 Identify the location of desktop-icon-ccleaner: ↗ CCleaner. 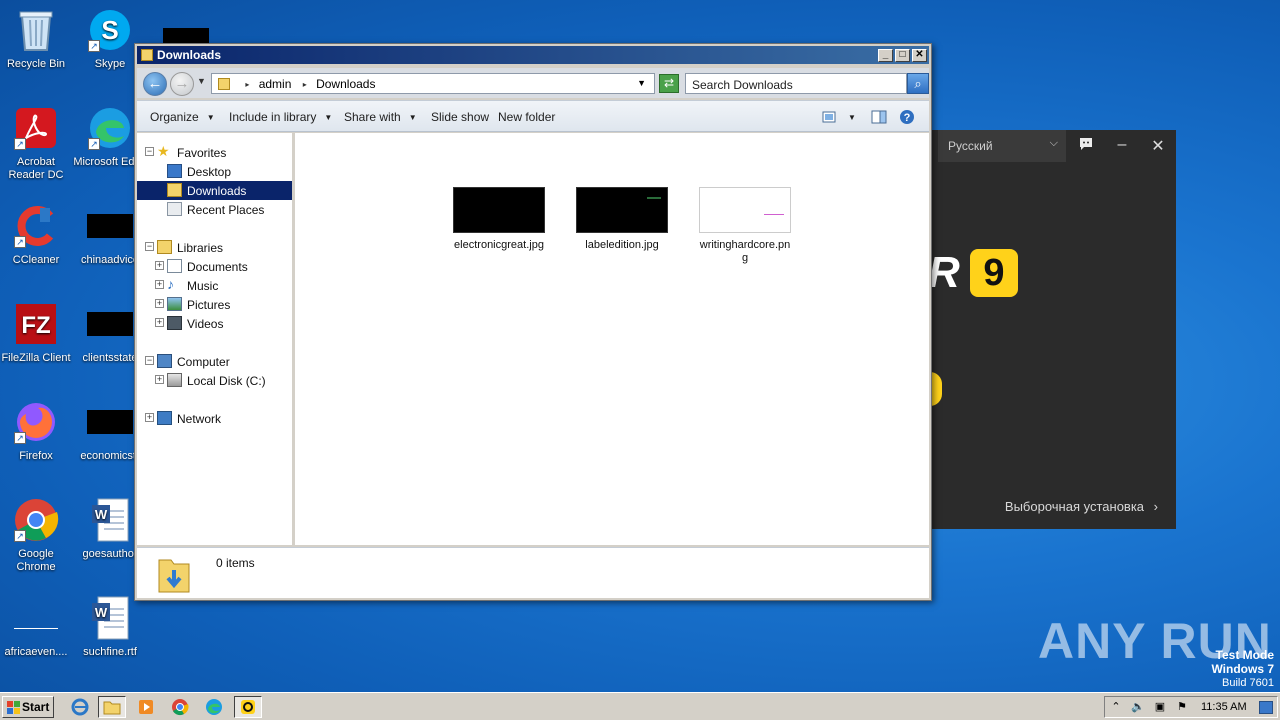
(37, 234).